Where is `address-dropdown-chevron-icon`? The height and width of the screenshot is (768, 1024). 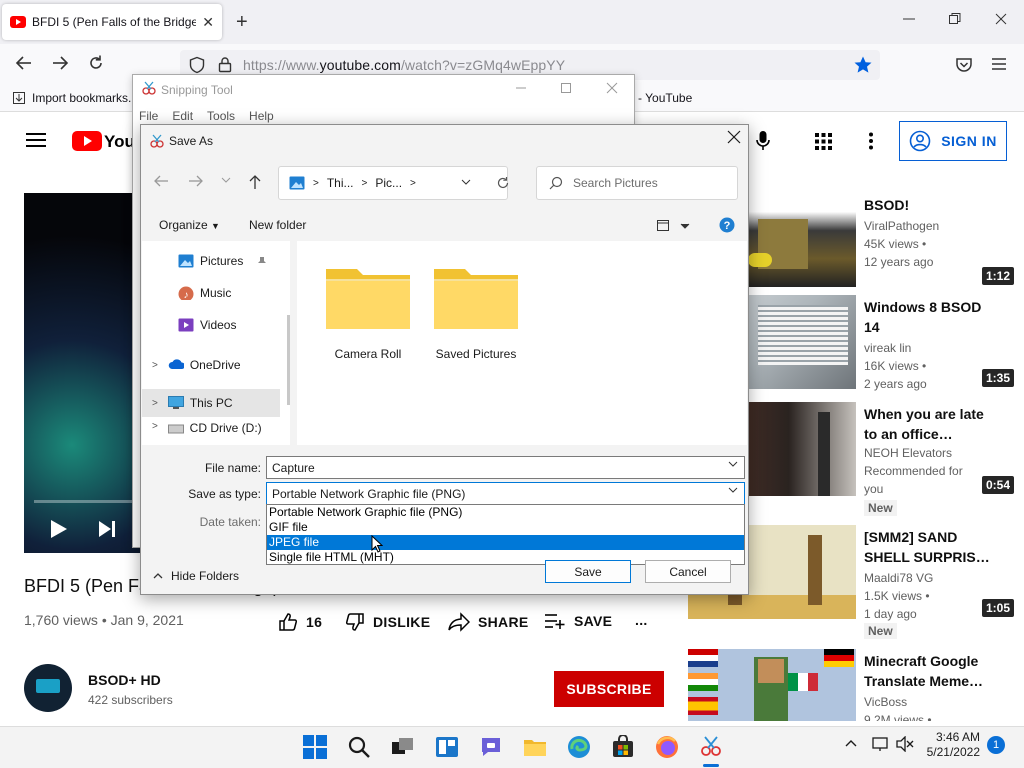 address-dropdown-chevron-icon is located at coordinates (466, 182).